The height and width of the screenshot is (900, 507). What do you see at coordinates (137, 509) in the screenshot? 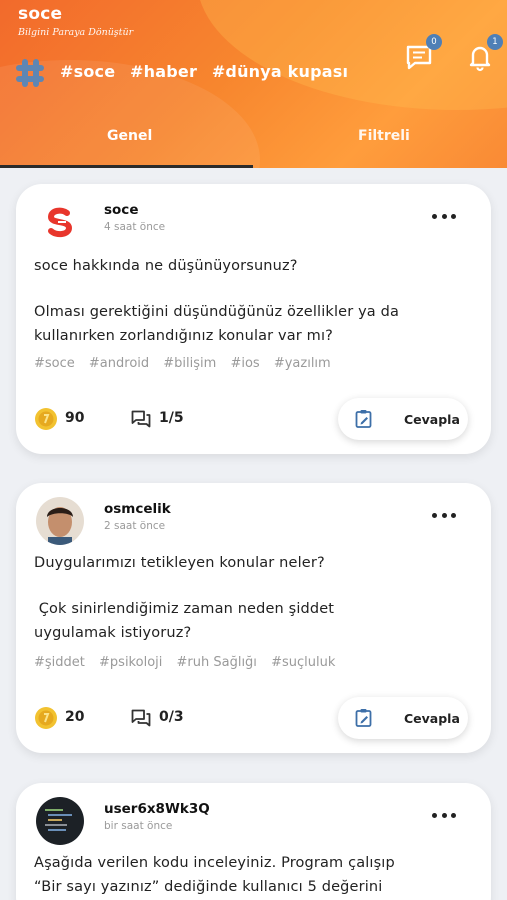
I see `post-author: osmcelik` at bounding box center [137, 509].